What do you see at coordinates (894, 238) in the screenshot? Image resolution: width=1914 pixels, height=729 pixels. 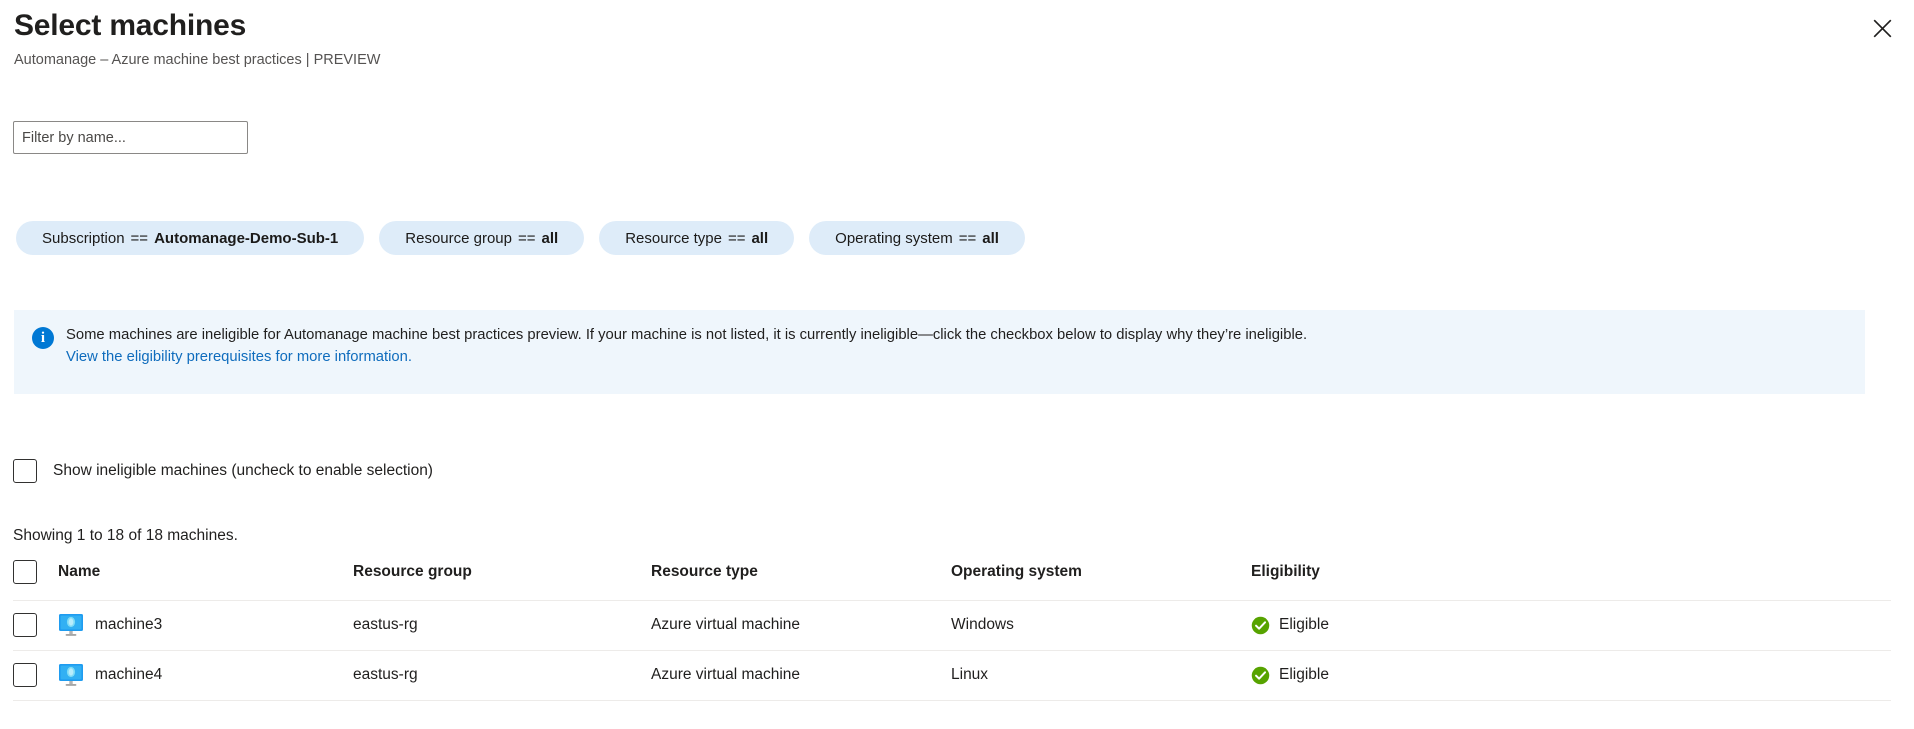 I see `filter-pill-key: Operating system` at bounding box center [894, 238].